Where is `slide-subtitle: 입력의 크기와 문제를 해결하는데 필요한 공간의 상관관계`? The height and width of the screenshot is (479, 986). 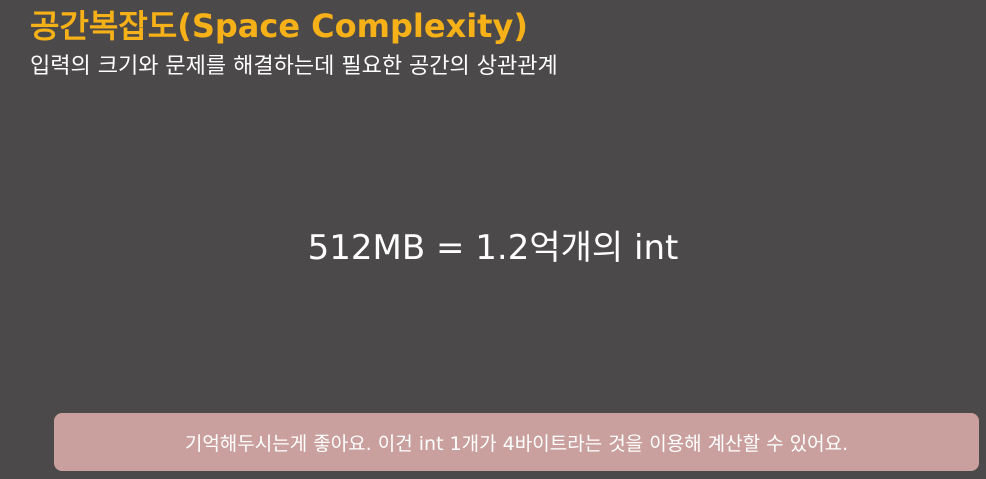 slide-subtitle: 입력의 크기와 문제를 해결하는데 필요한 공간의 상관관계 is located at coordinates (294, 66).